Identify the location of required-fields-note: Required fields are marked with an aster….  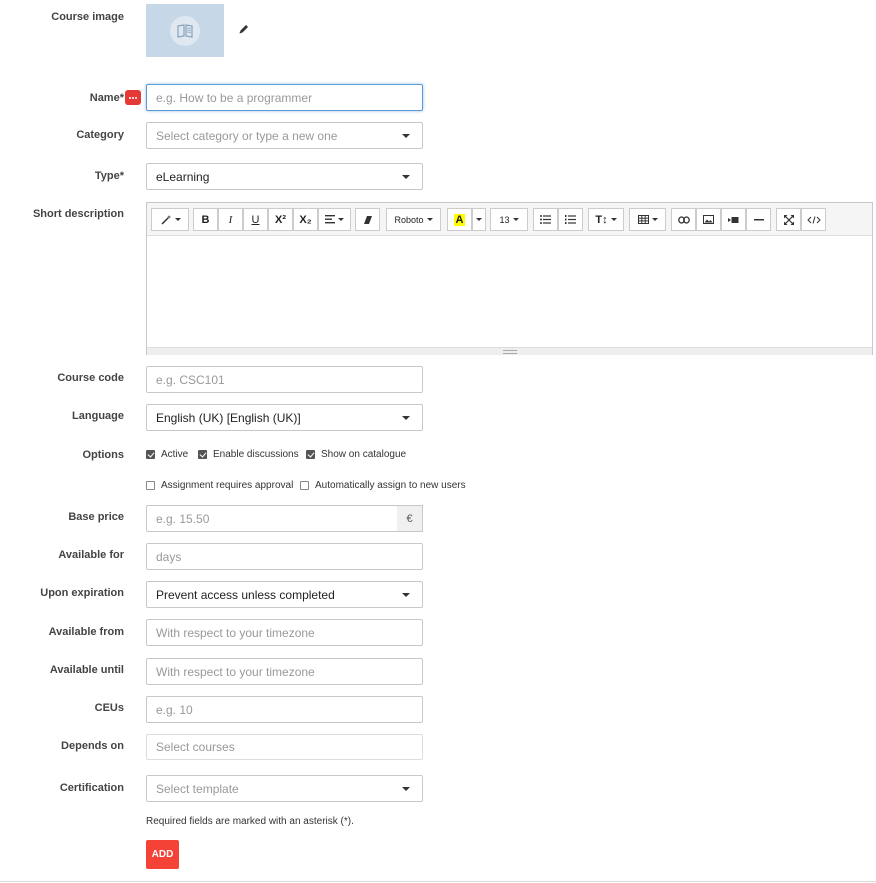
(250, 821).